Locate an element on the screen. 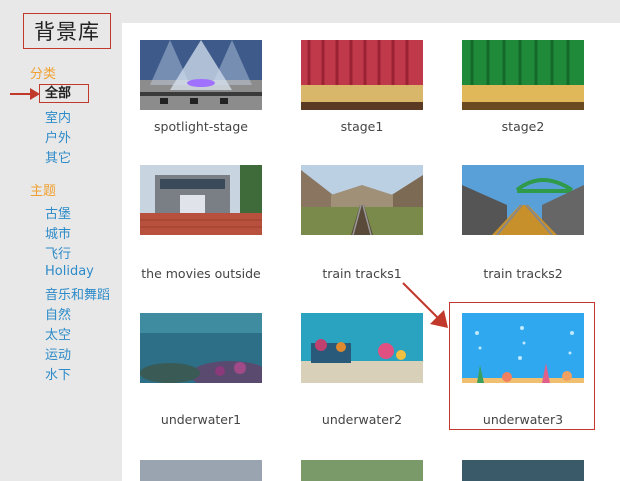 The width and height of the screenshot is (620, 481). theme-item-sports: 运动 is located at coordinates (58, 353).